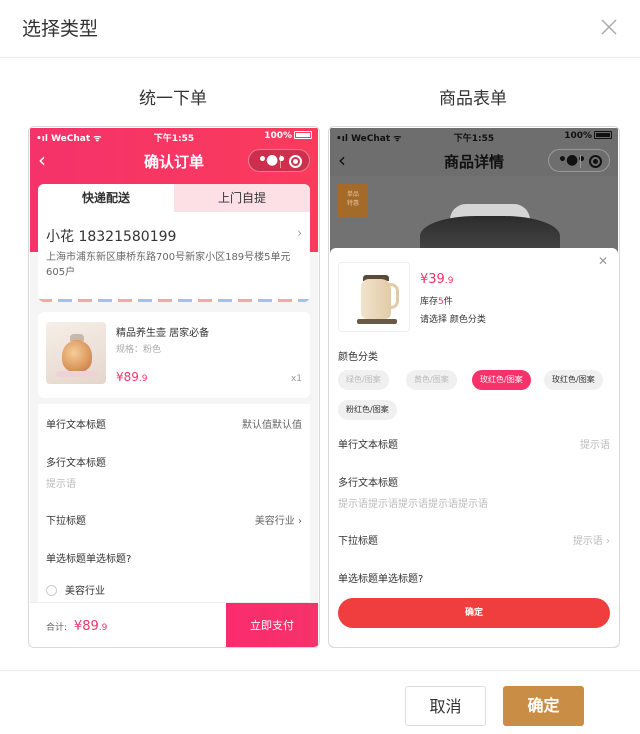 Image resolution: width=640 pixels, height=734 pixels. I want to click on color-chip-selected: 玫红色/图案, so click(501, 380).